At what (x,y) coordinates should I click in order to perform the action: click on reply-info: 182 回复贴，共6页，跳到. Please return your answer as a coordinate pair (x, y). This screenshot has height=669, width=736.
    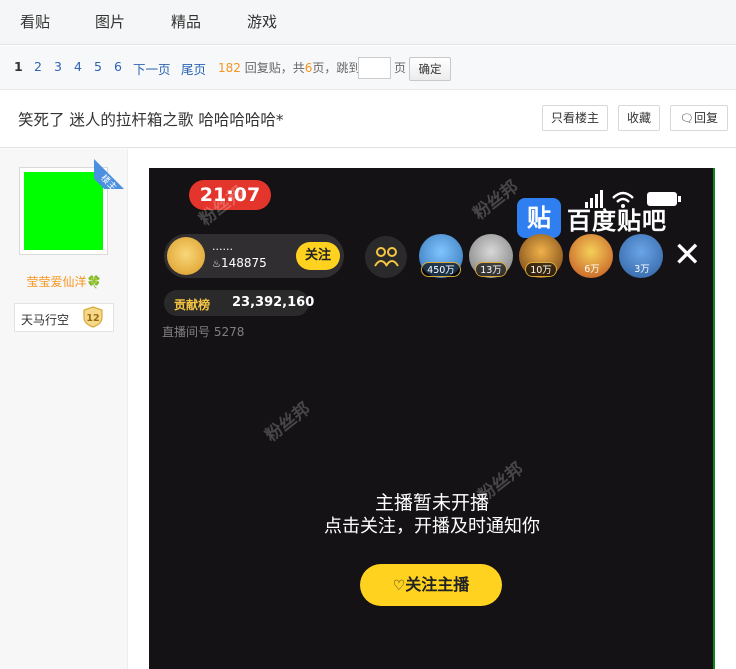
    Looking at the image, I should click on (289, 67).